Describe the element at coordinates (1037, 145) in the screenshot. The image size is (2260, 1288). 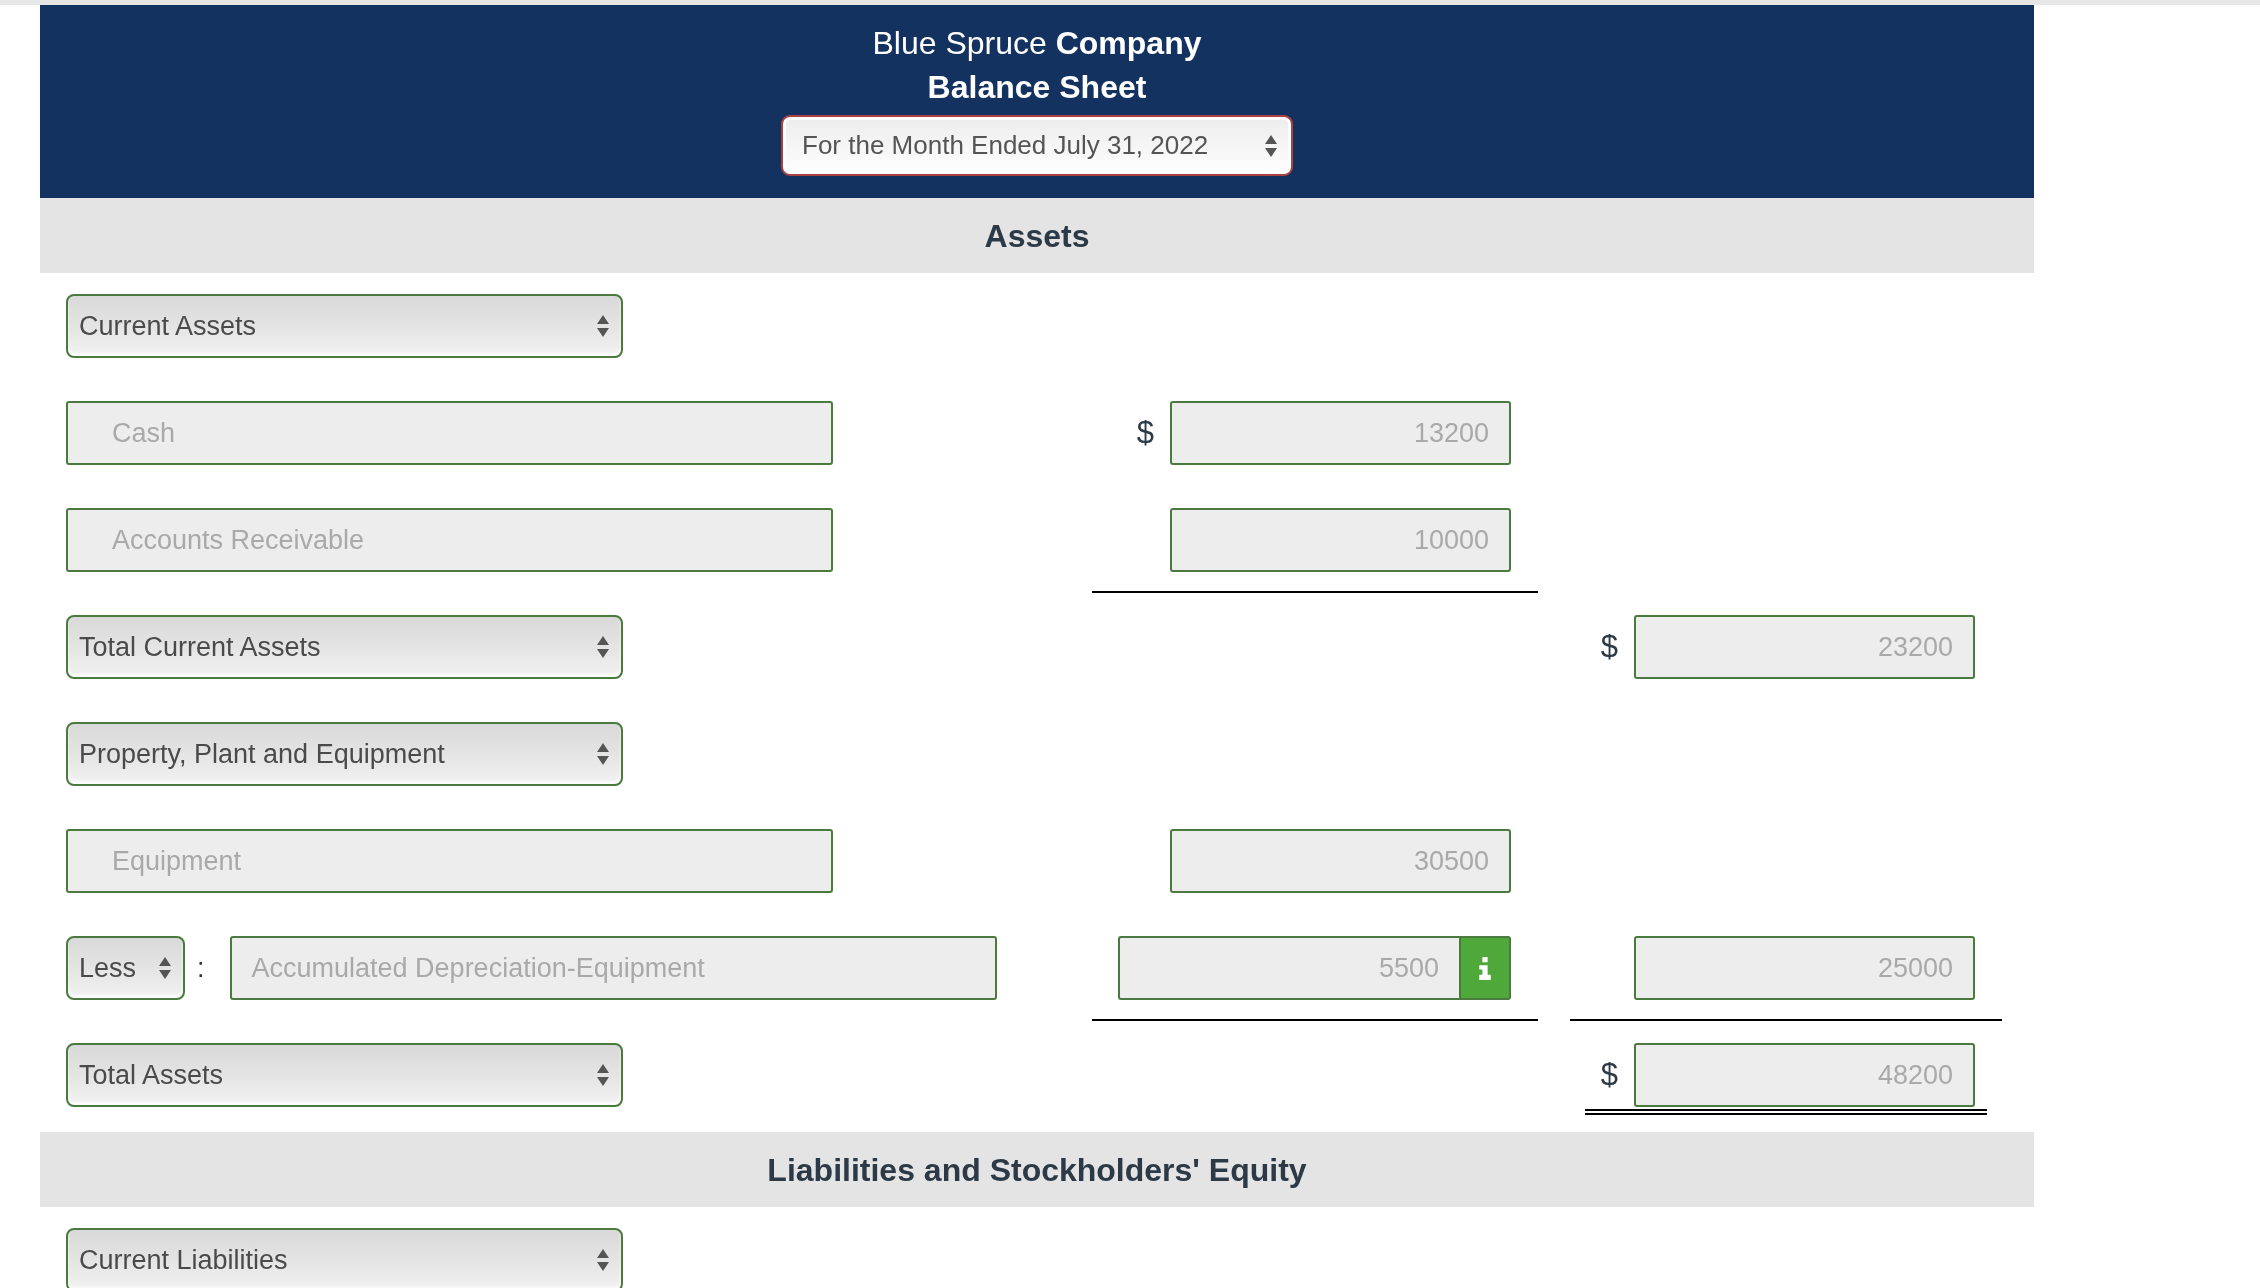
I see `period-dropdown: For the Month Ended July 31, 2022` at that location.